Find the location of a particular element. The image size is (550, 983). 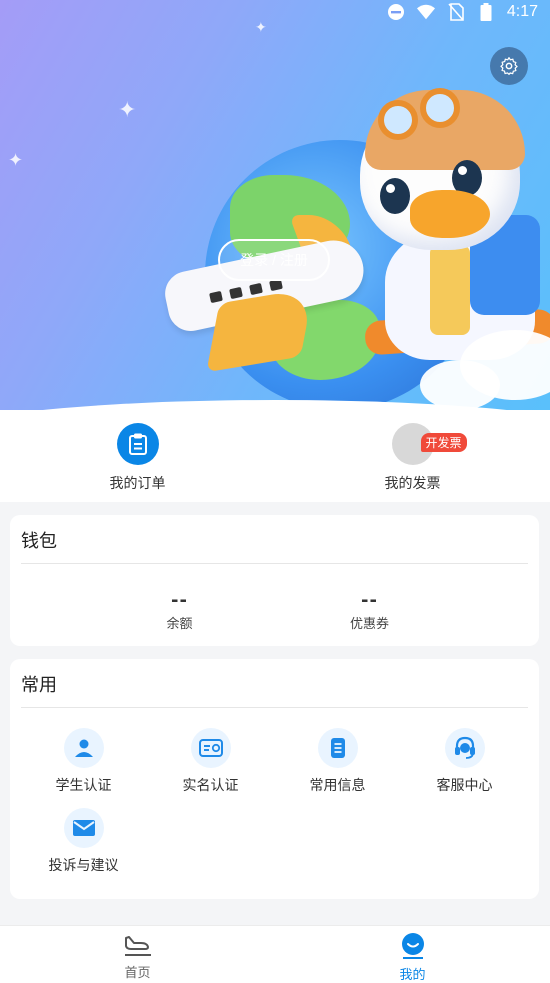

tab-home-label: 首页 is located at coordinates (137, 973).